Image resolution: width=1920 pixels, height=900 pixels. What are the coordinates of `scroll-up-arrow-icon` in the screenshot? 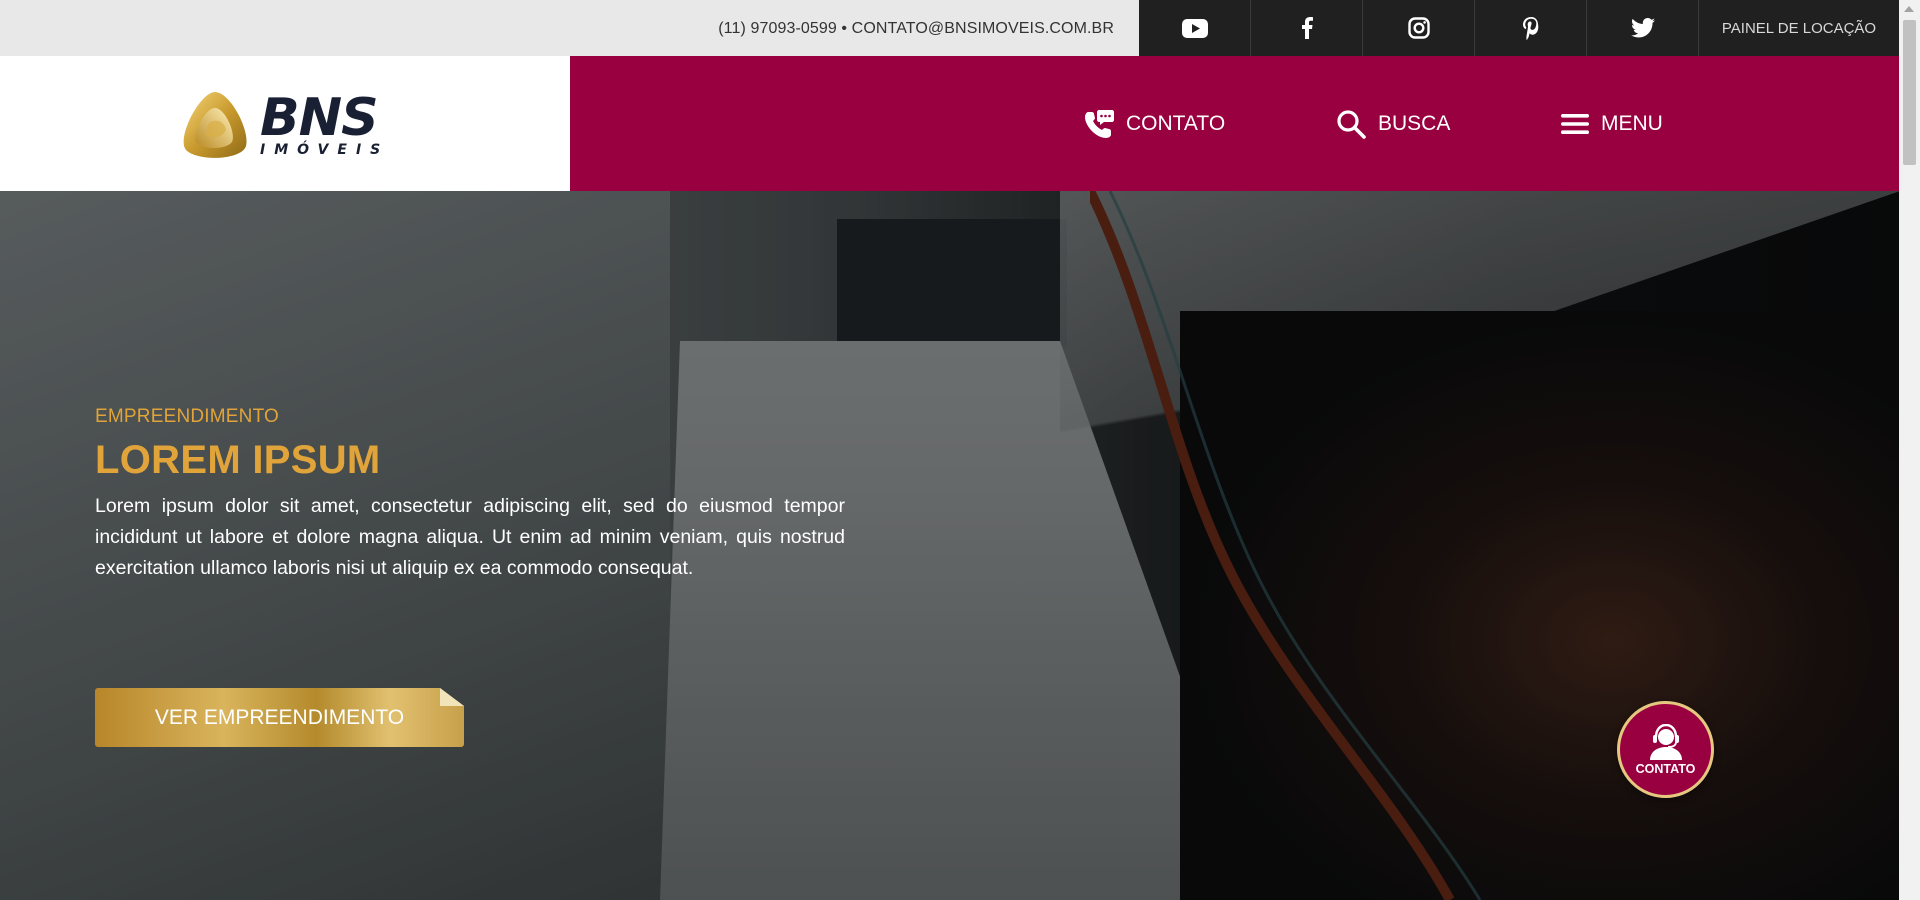 It's located at (1909, 9).